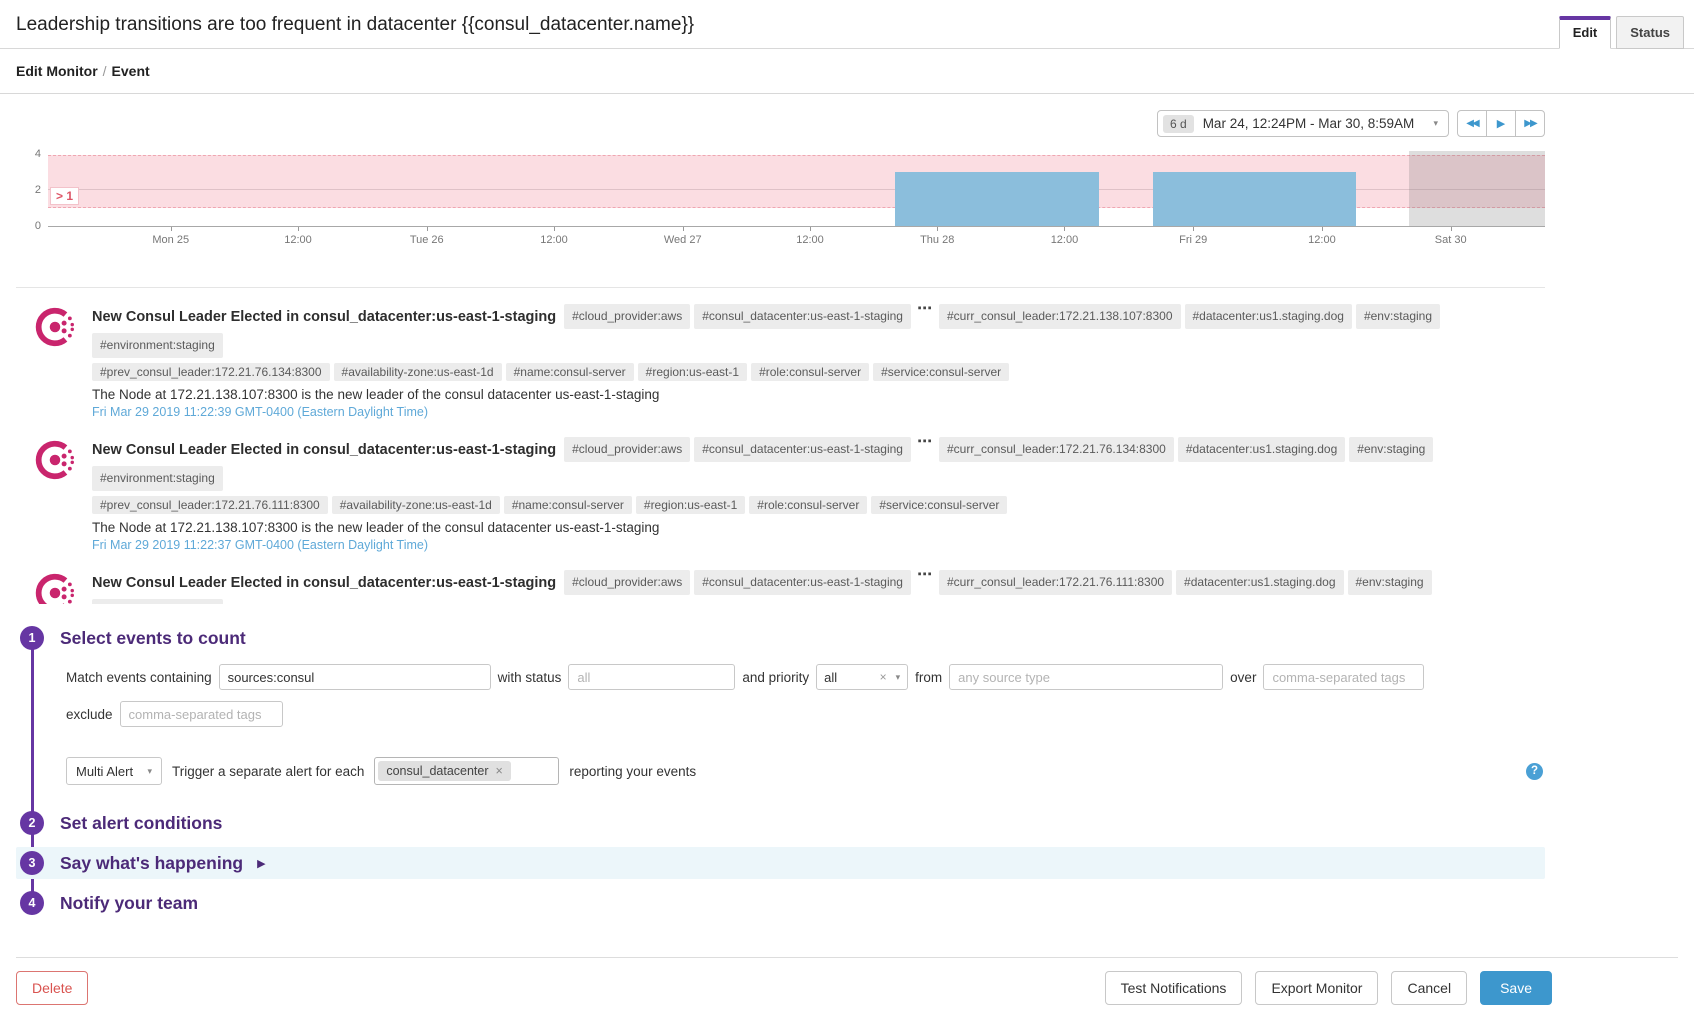 The image size is (1694, 1029). Describe the element at coordinates (929, 677) in the screenshot. I see `from-label: from` at that location.